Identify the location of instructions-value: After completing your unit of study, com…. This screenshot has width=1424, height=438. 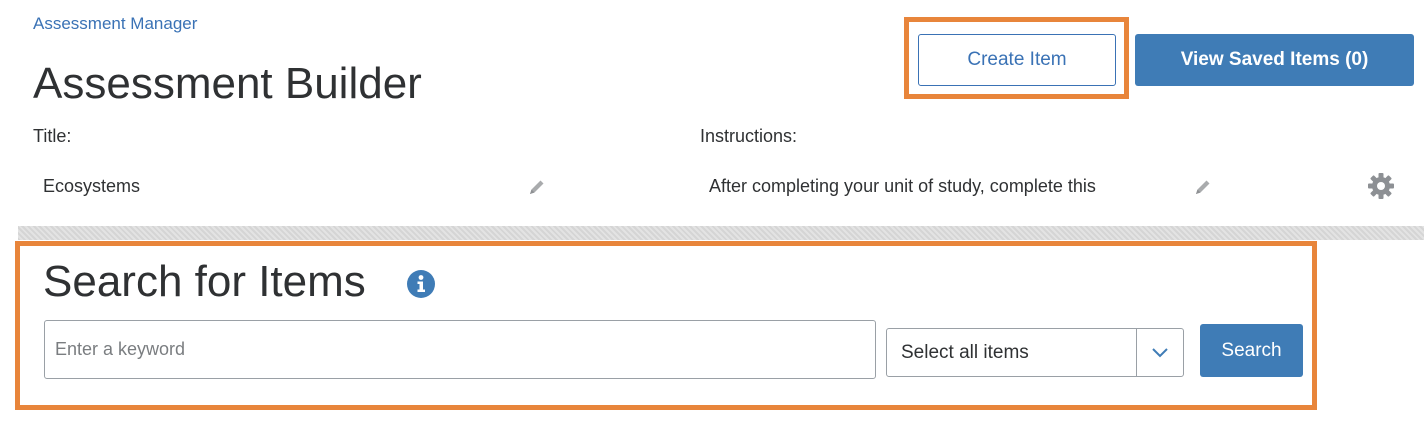
(902, 186).